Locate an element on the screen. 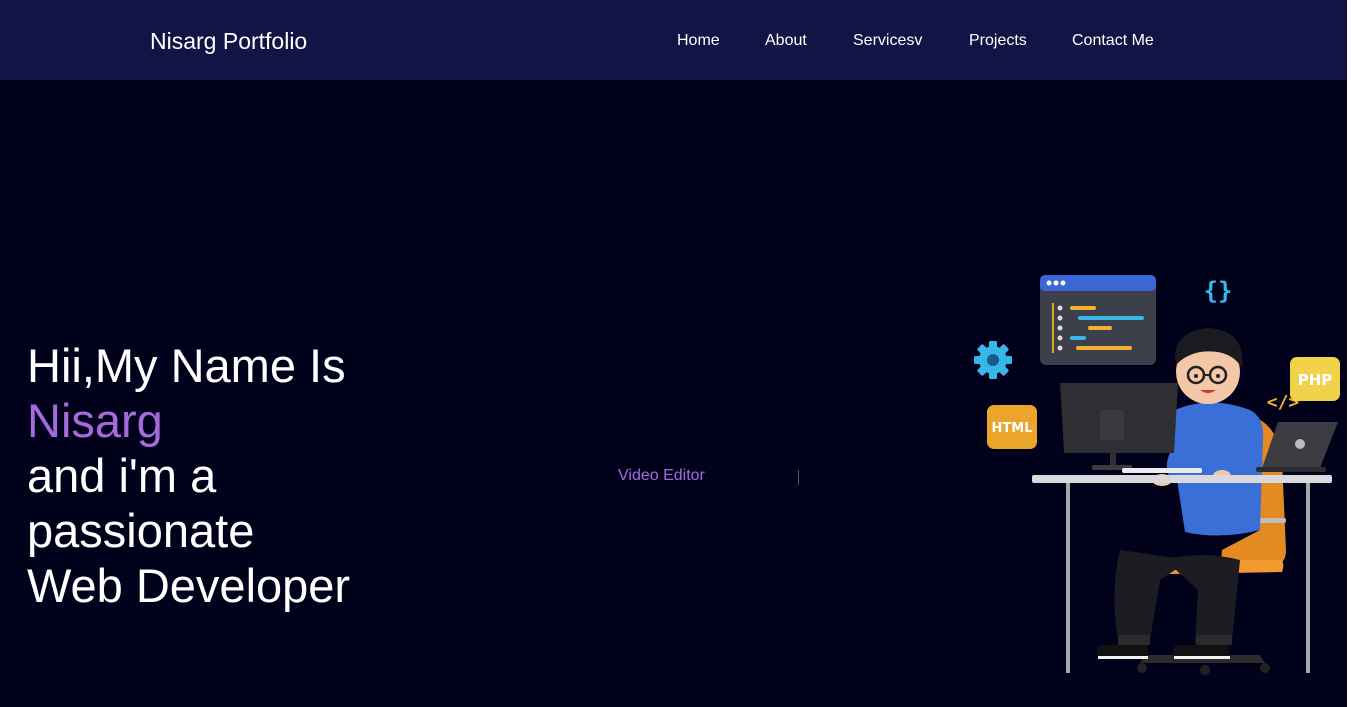 This screenshot has height=707, width=1351. php-badge: PHP is located at coordinates (1315, 379).